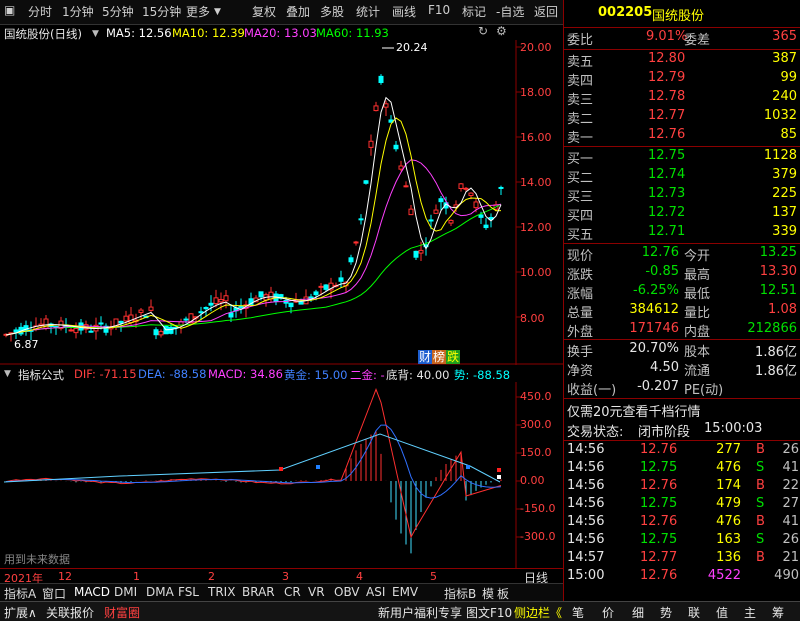  I want to click on more-dropdown-icon: ▼, so click(217, 12).